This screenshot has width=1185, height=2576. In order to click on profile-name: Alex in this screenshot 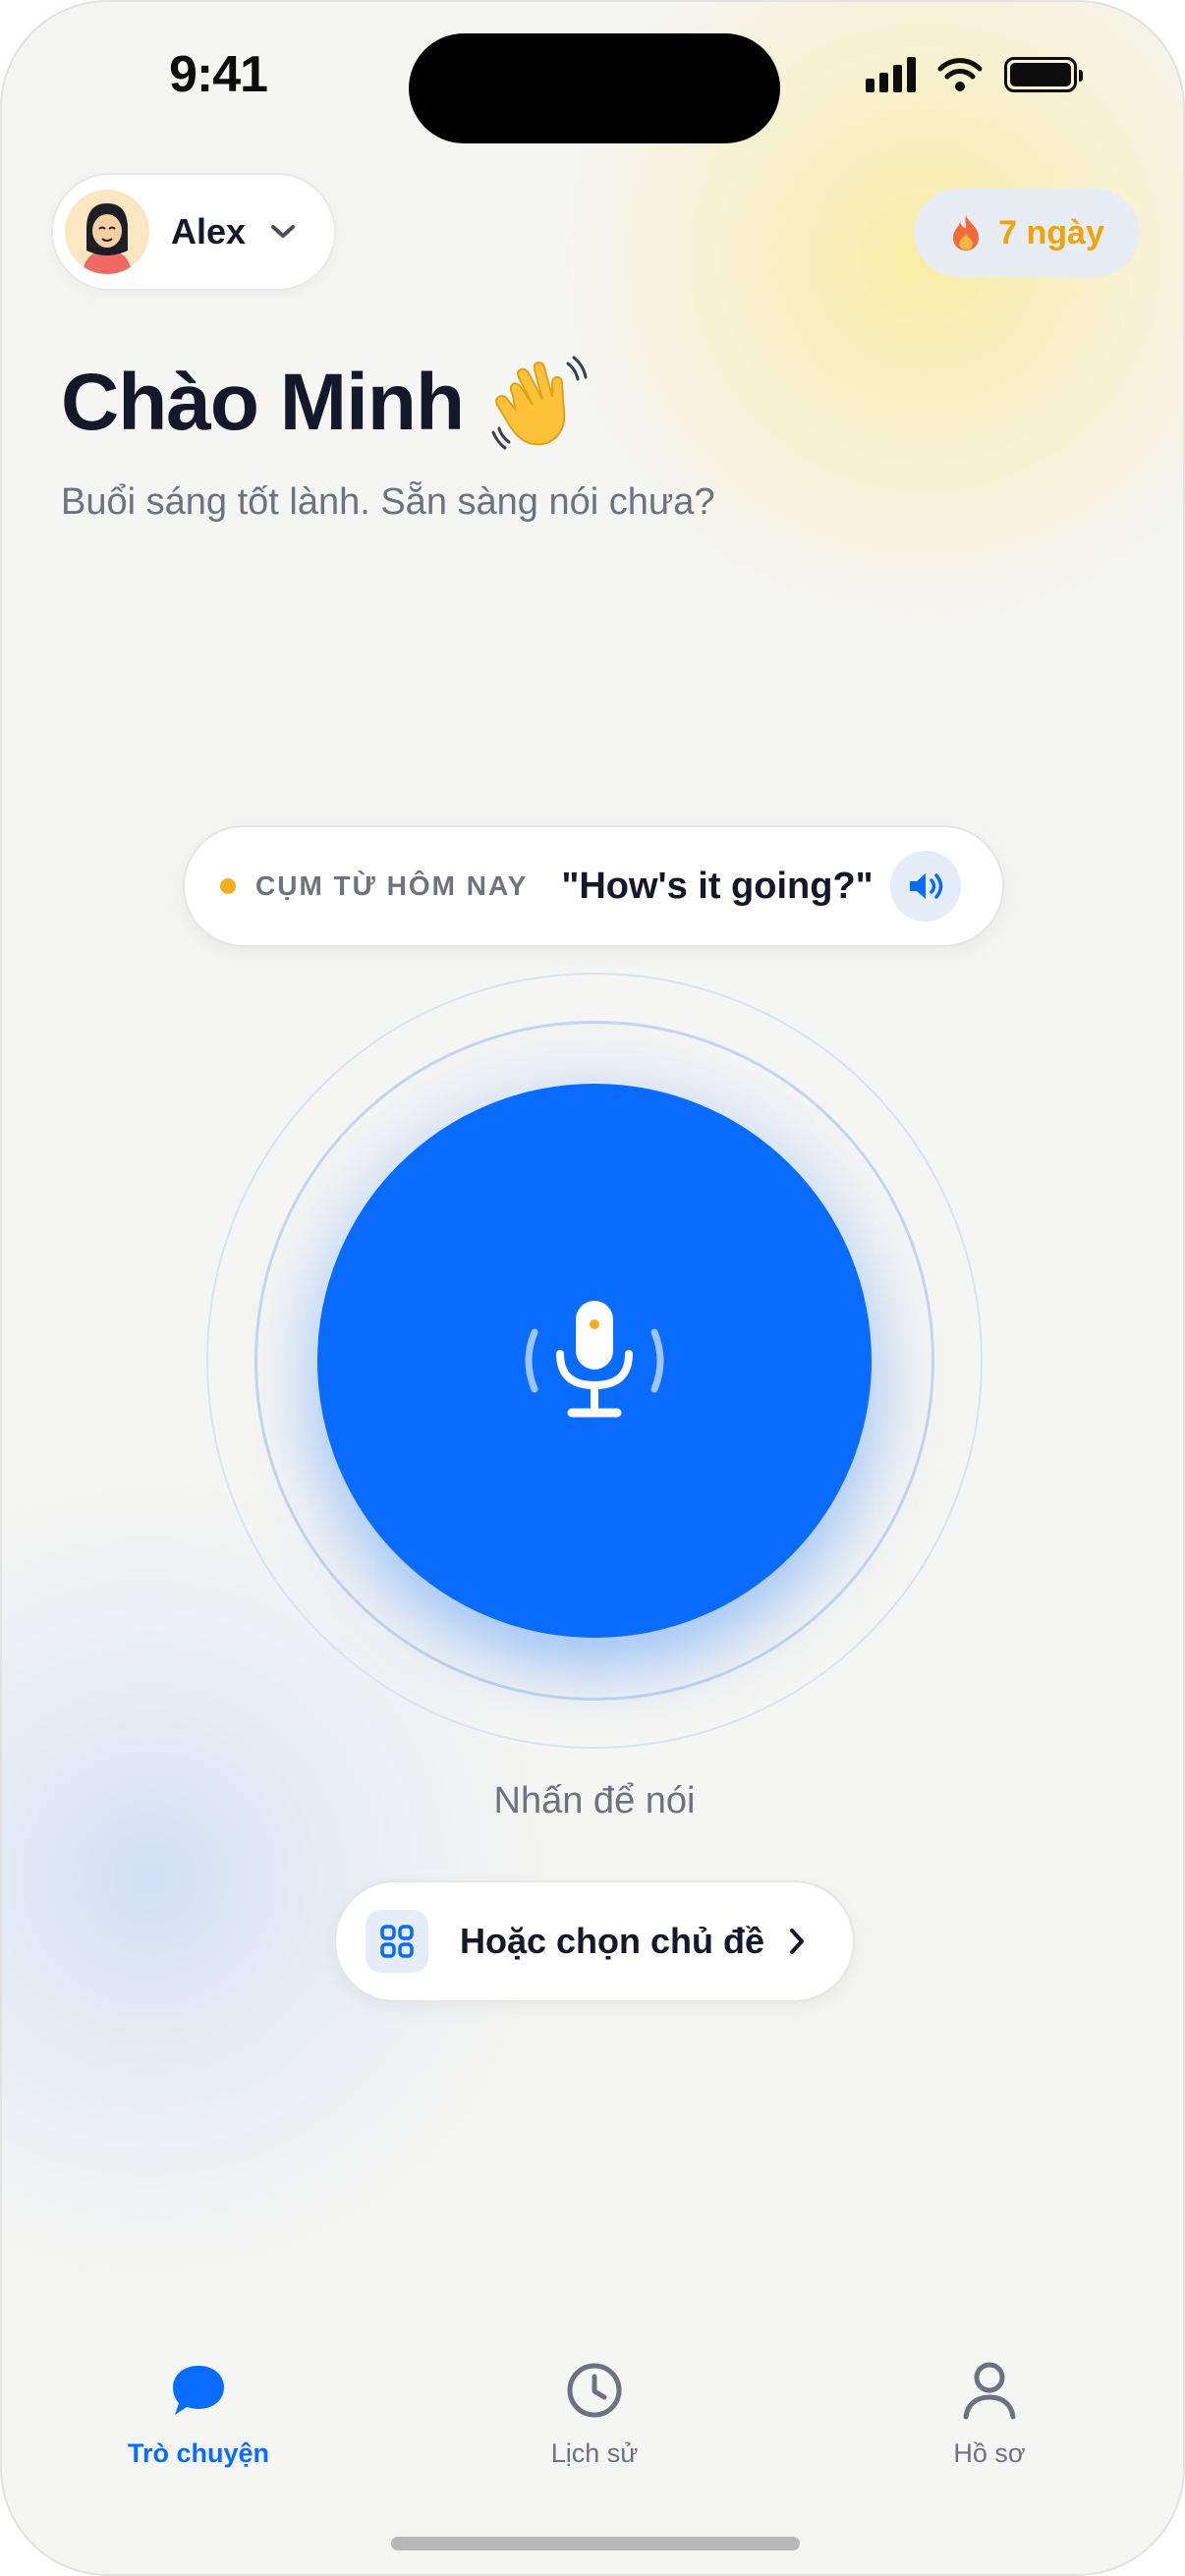, I will do `click(209, 231)`.